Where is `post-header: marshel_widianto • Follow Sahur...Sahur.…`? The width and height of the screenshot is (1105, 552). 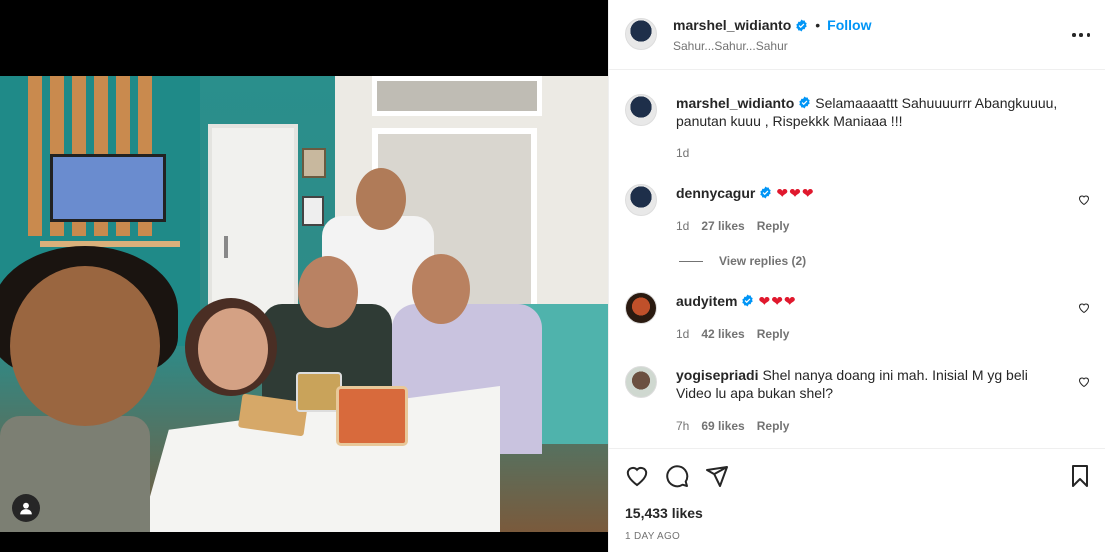
post-header: marshel_widianto • Follow Sahur...Sahur.… is located at coordinates (857, 35).